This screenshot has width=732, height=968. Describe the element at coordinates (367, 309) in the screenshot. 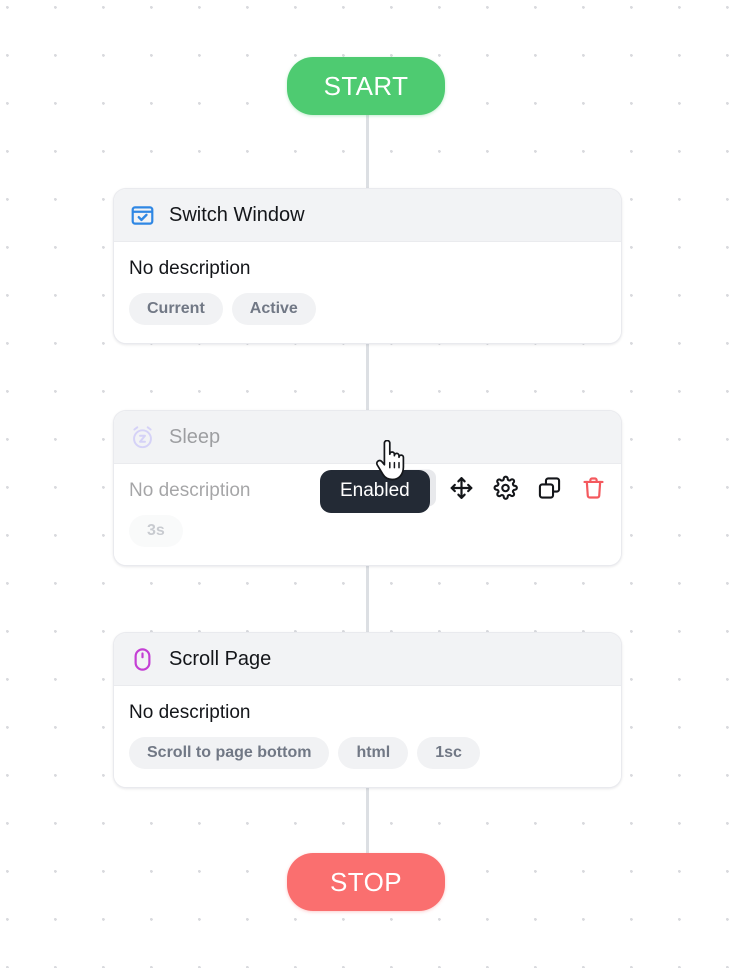

I see `block-chips: Current Active` at that location.